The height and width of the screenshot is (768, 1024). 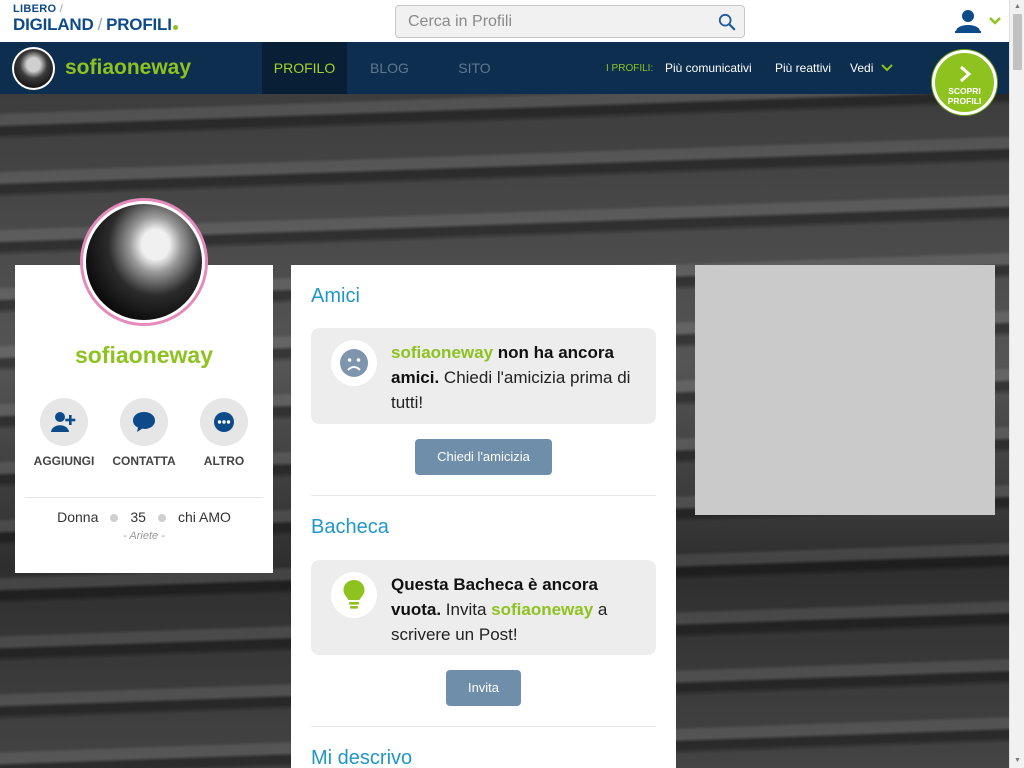 I want to click on chat-icon, so click(x=144, y=422).